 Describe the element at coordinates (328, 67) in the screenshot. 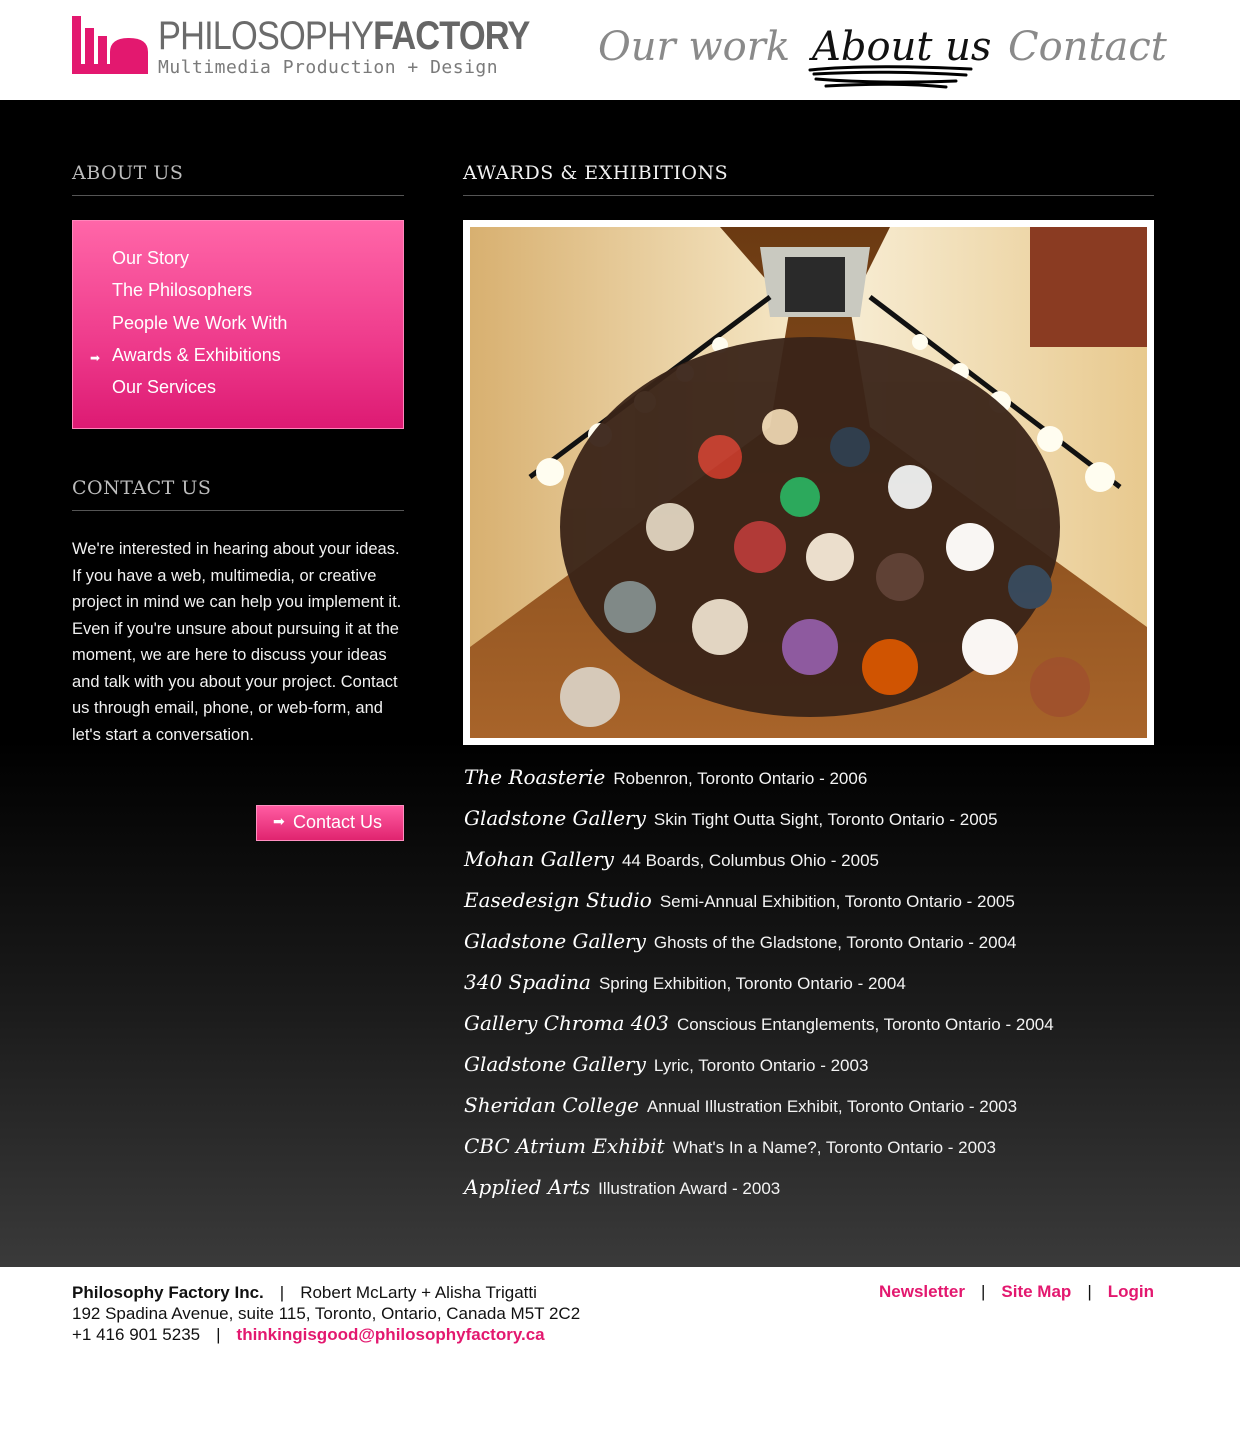

I see `logo-subtitle: Multimedia Production + Design` at that location.